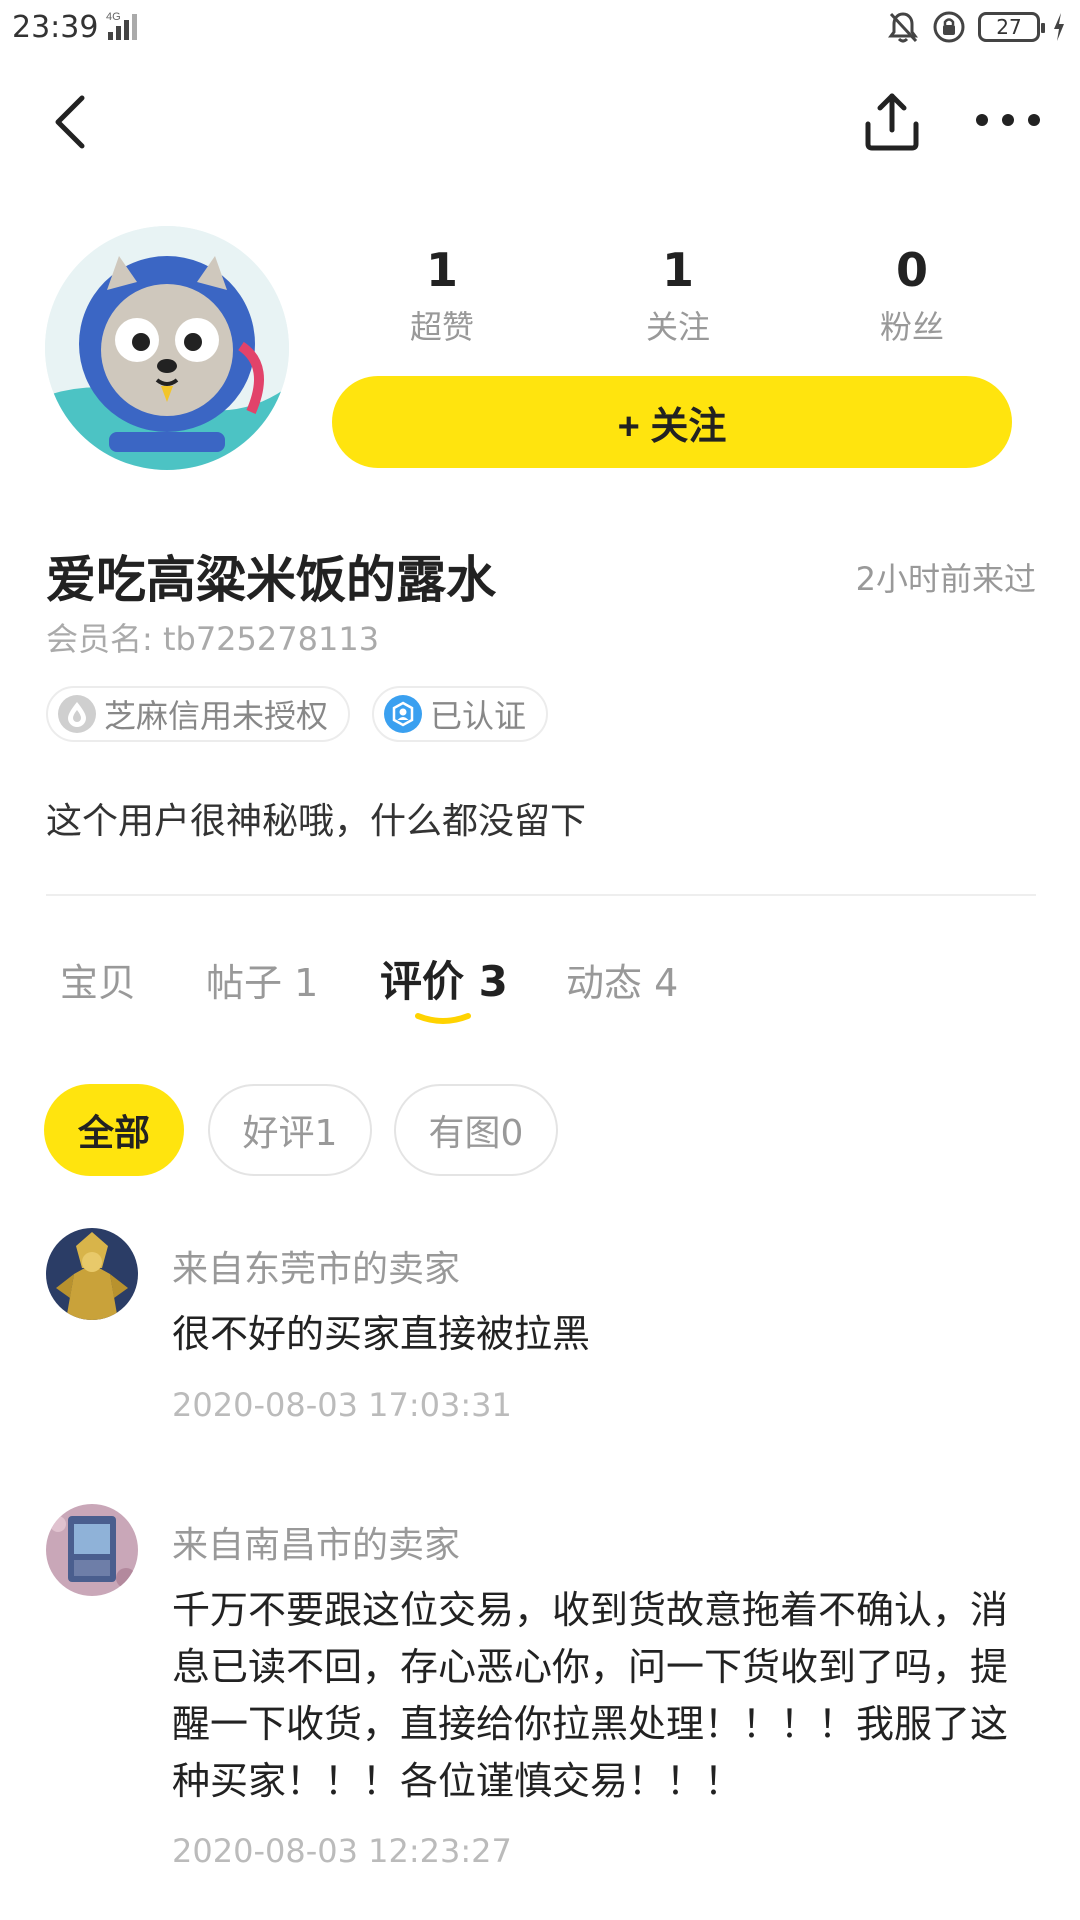  What do you see at coordinates (540, 28) in the screenshot?
I see `status-bar: 23:39 4G 27` at bounding box center [540, 28].